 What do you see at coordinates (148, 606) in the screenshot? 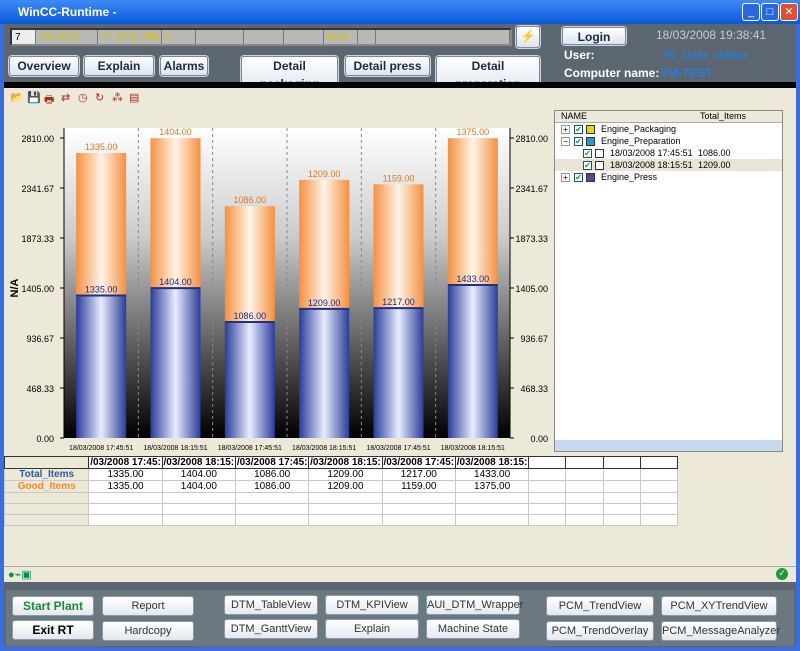
I see `report-button: Report` at bounding box center [148, 606].